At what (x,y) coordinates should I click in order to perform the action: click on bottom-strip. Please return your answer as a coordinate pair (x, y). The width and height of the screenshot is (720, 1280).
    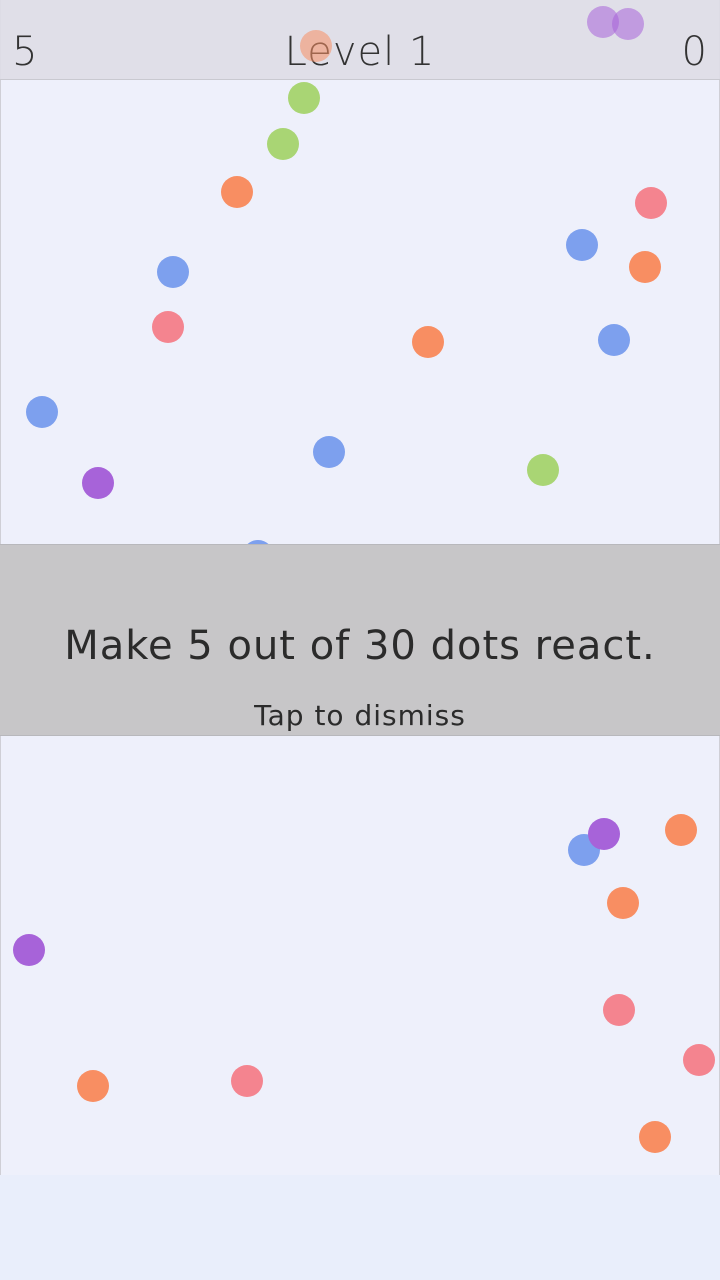
    Looking at the image, I should click on (360, 1227).